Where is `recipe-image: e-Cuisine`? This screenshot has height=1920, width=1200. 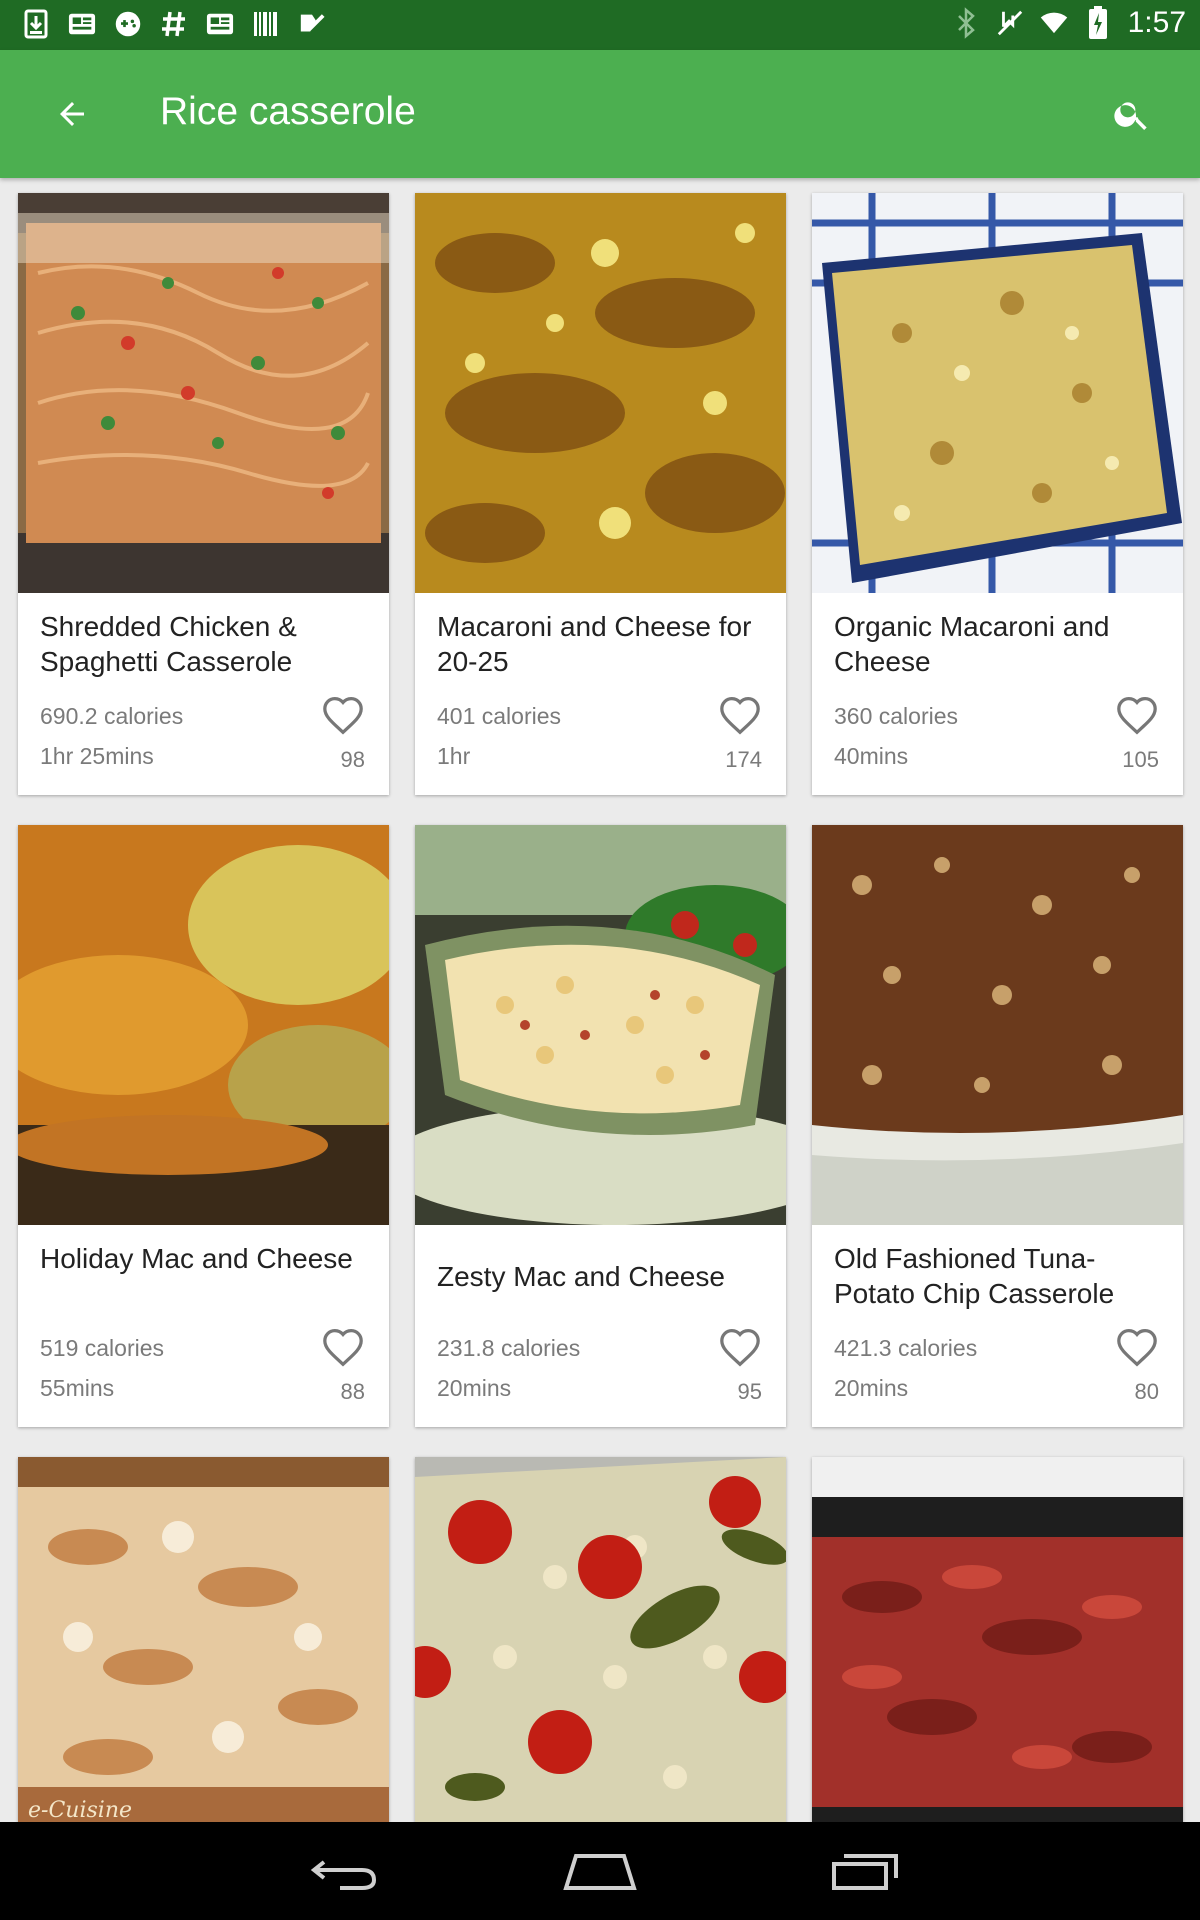
recipe-image: e-Cuisine is located at coordinates (203, 1639).